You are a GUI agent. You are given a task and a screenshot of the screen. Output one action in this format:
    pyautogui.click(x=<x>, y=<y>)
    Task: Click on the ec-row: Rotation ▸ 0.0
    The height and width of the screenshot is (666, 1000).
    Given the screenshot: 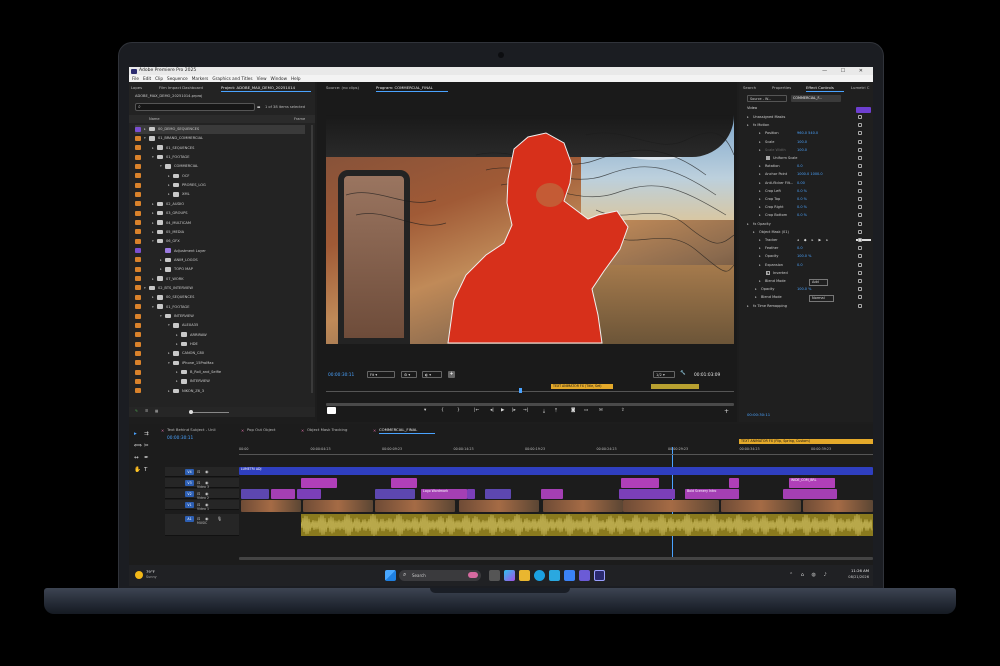 What is the action you would take?
    pyautogui.click(x=806, y=166)
    